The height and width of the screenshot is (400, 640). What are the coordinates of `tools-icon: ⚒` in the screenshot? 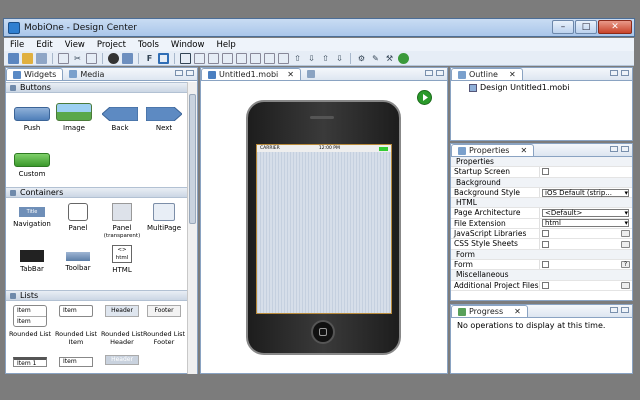 It's located at (389, 58).